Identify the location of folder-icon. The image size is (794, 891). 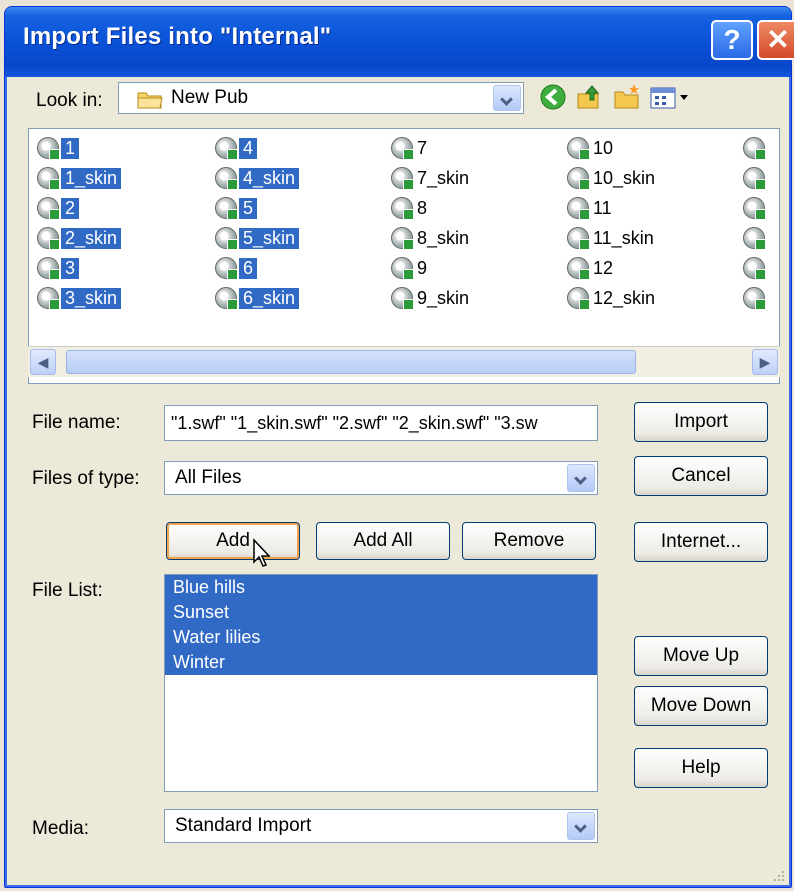
(150, 100).